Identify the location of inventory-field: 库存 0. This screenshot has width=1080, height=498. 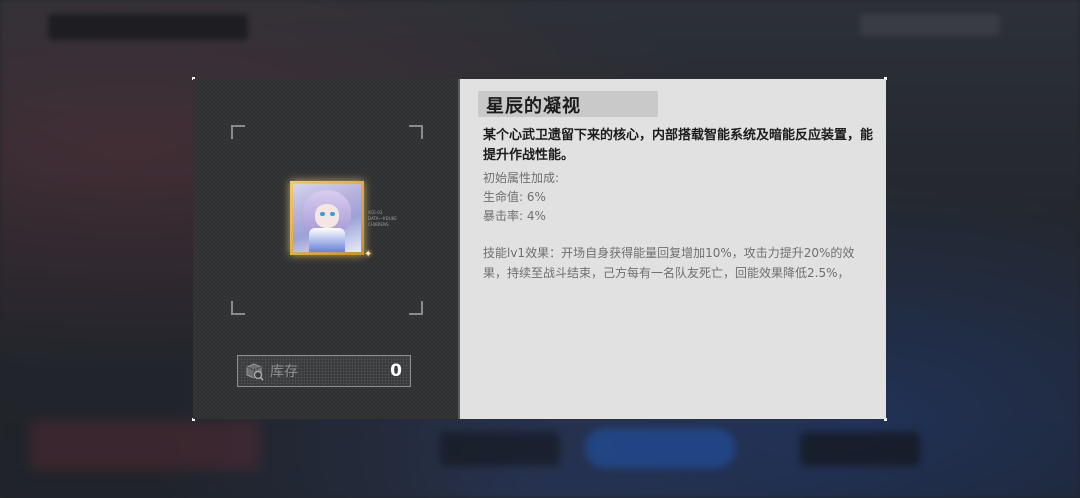
(324, 371).